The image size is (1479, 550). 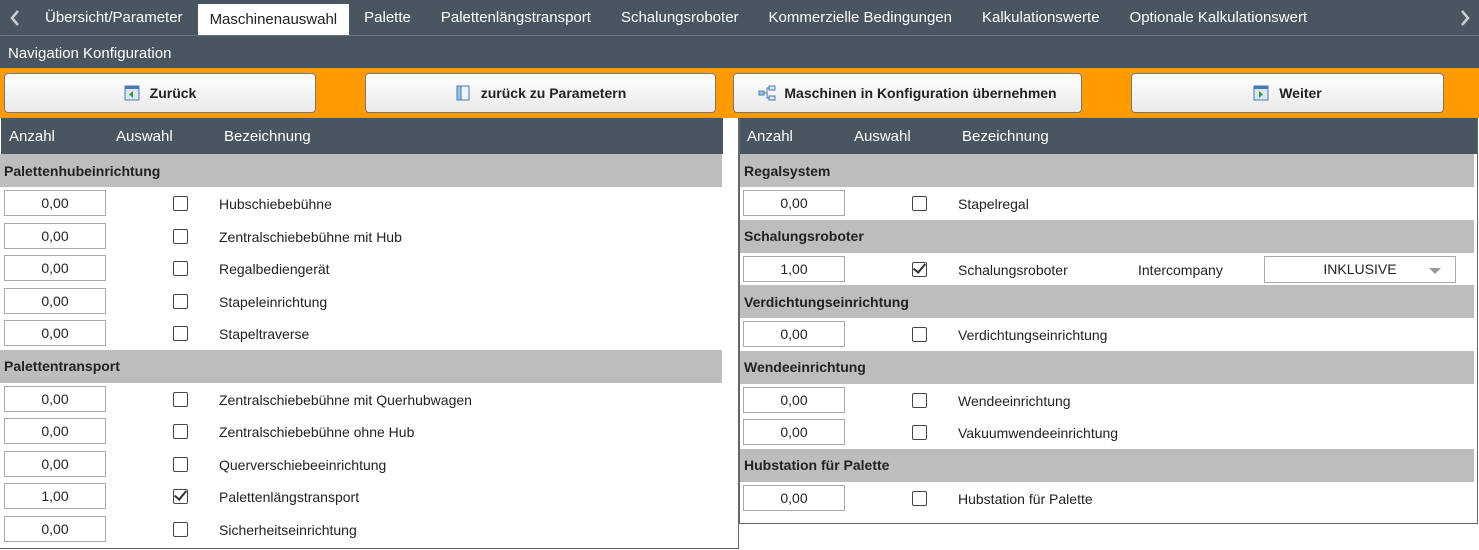 I want to click on tab-maschinenauswahl: Maschinenauswahl, so click(x=273, y=19).